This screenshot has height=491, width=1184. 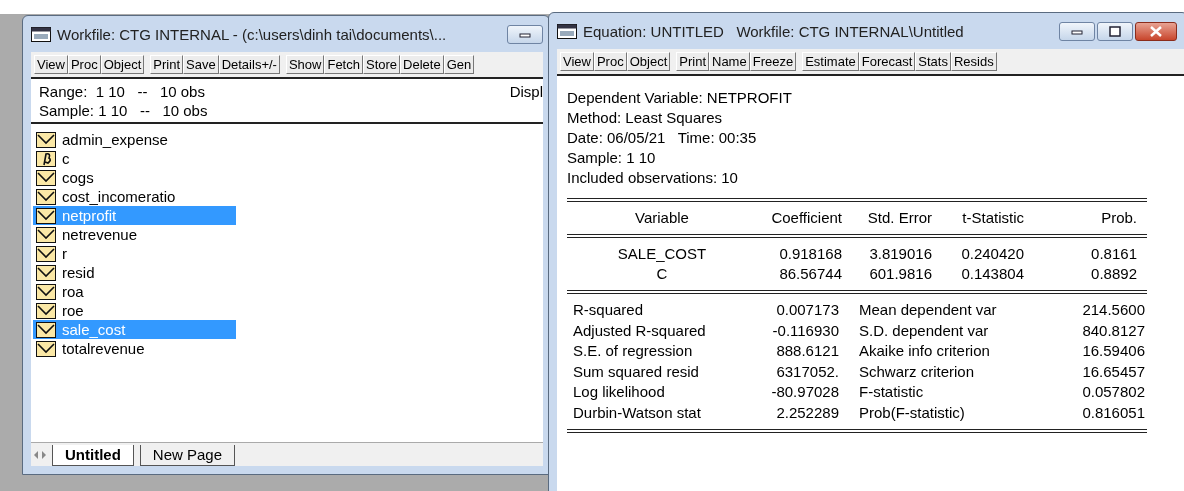 What do you see at coordinates (992, 218) in the screenshot?
I see `column-header: t-Statistic` at bounding box center [992, 218].